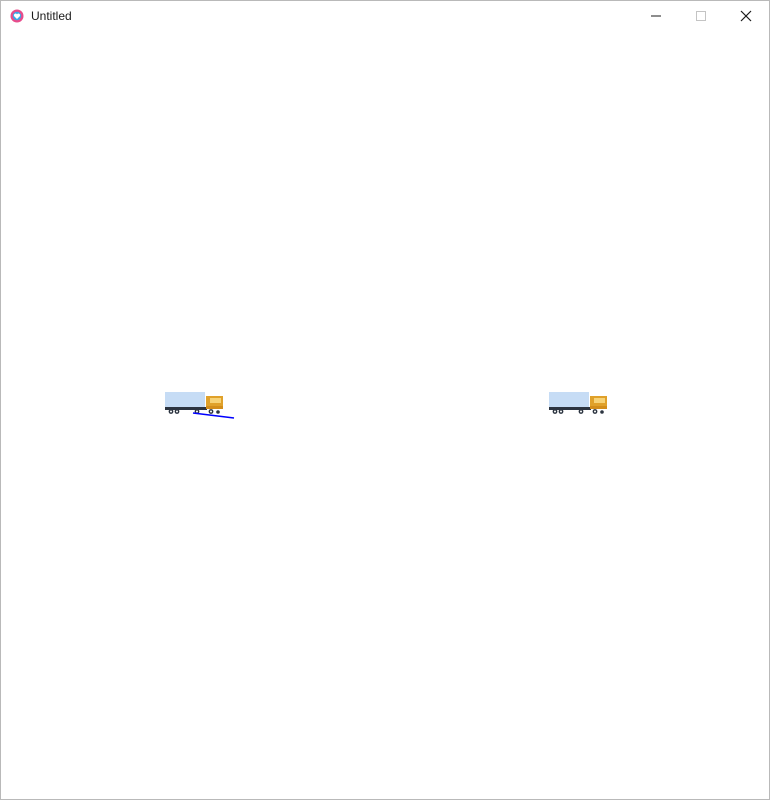 Image resolution: width=770 pixels, height=800 pixels. Describe the element at coordinates (51, 16) in the screenshot. I see `window-title: Untitled` at that location.